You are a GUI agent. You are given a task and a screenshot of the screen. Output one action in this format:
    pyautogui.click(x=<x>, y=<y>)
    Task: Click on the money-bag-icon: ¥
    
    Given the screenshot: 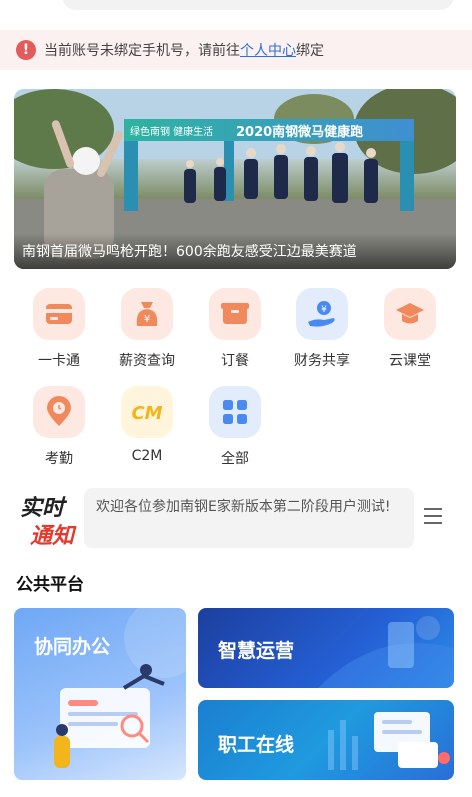 What is the action you would take?
    pyautogui.click(x=147, y=314)
    